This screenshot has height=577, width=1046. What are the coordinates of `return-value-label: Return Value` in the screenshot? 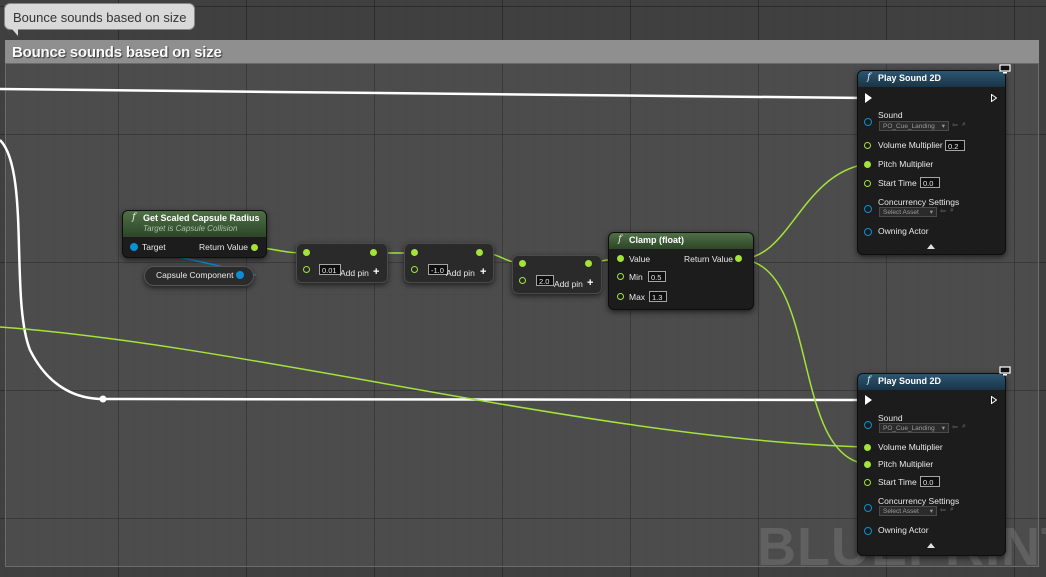 It's located at (223, 247).